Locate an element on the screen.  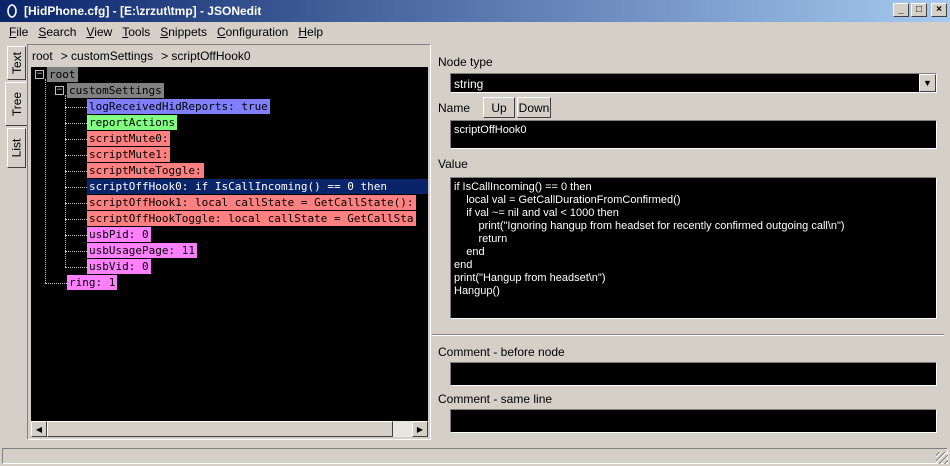
down-button: Down is located at coordinates (534, 107).